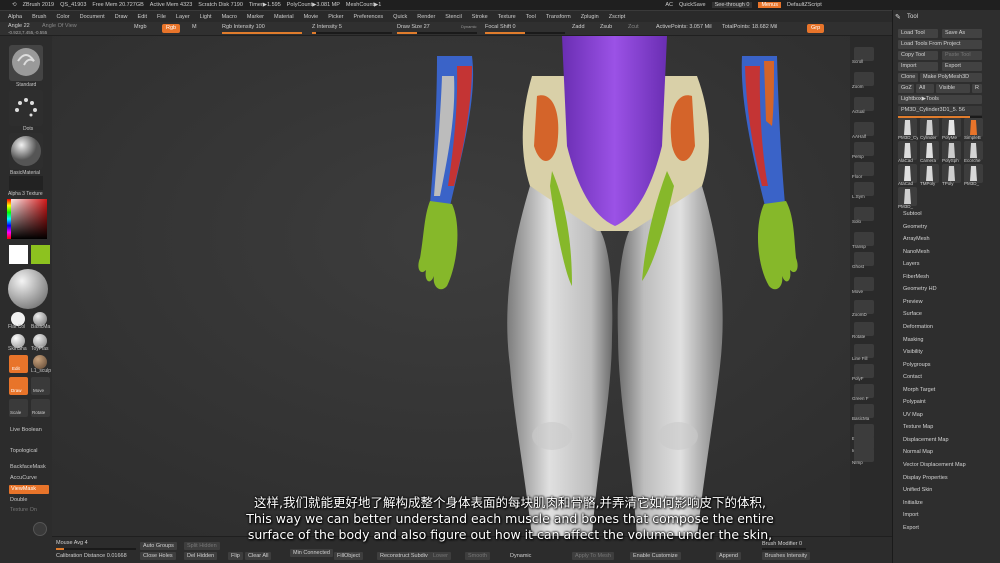 Image resolution: width=1000 pixels, height=563 pixels. What do you see at coordinates (258, 556) in the screenshot?
I see `clear-all-button: Clear All` at bounding box center [258, 556].